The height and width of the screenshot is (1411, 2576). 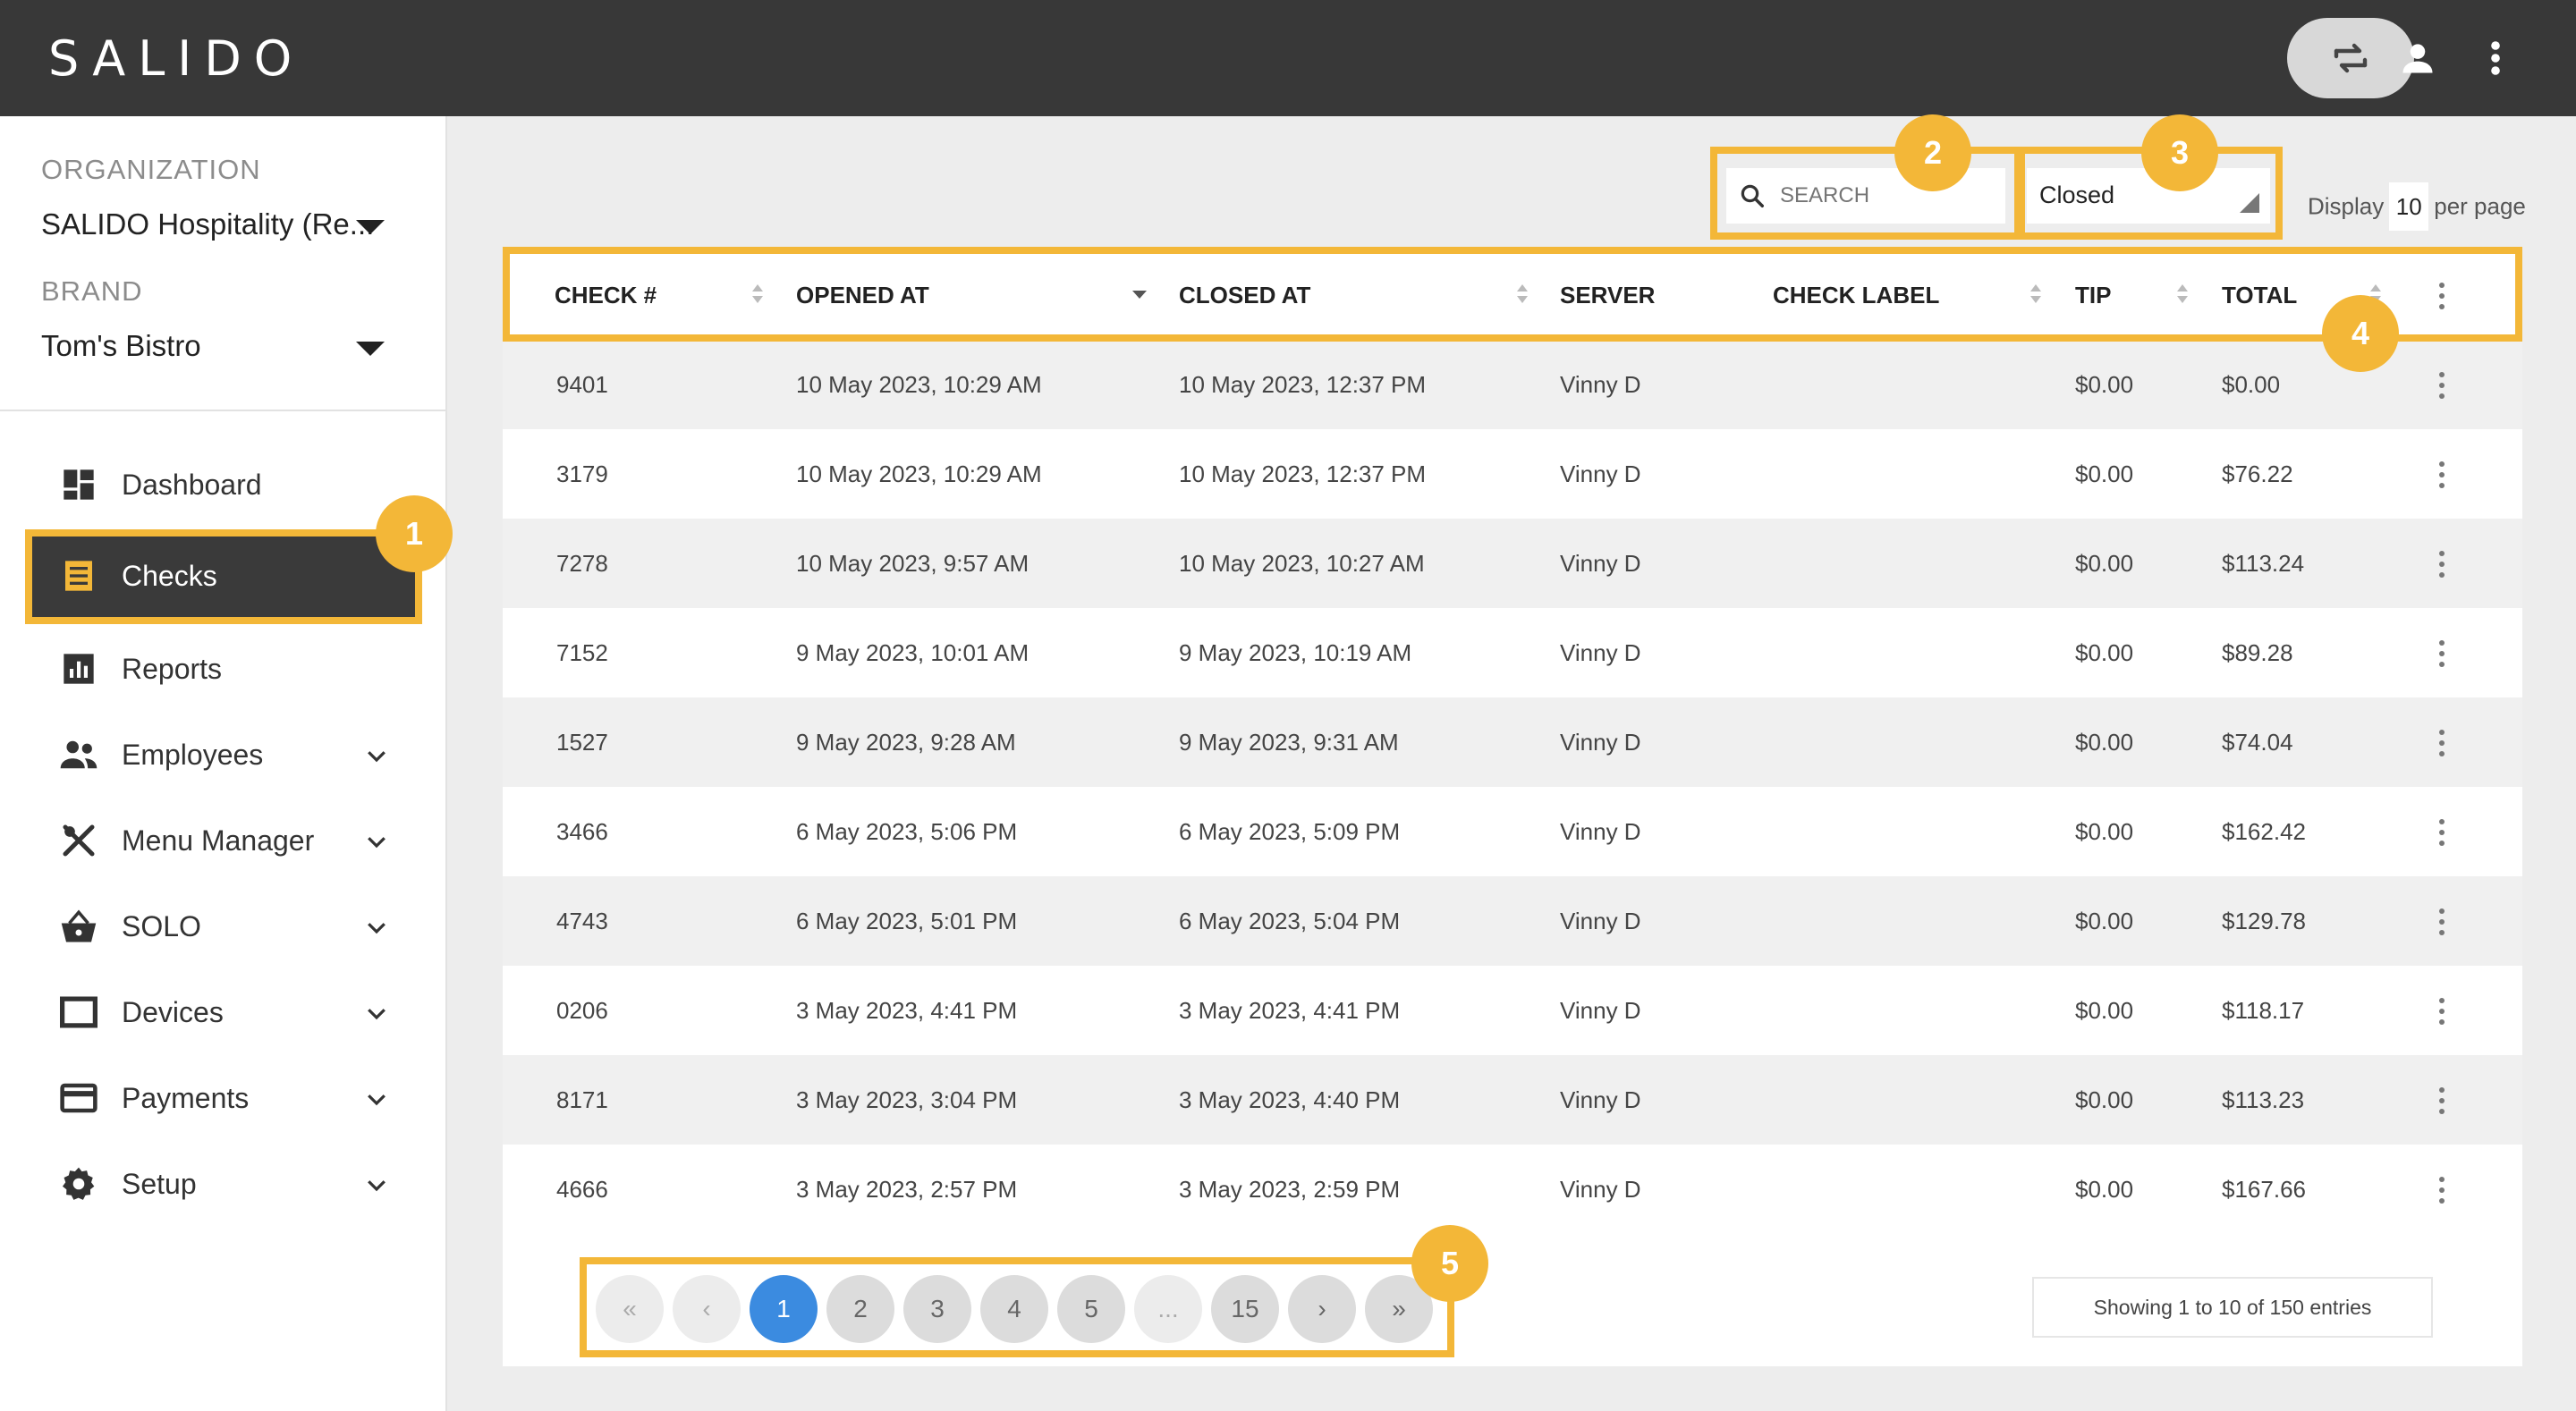 I want to click on cell-opened-at: 10 May 2023, 9:57 AM, so click(x=913, y=563).